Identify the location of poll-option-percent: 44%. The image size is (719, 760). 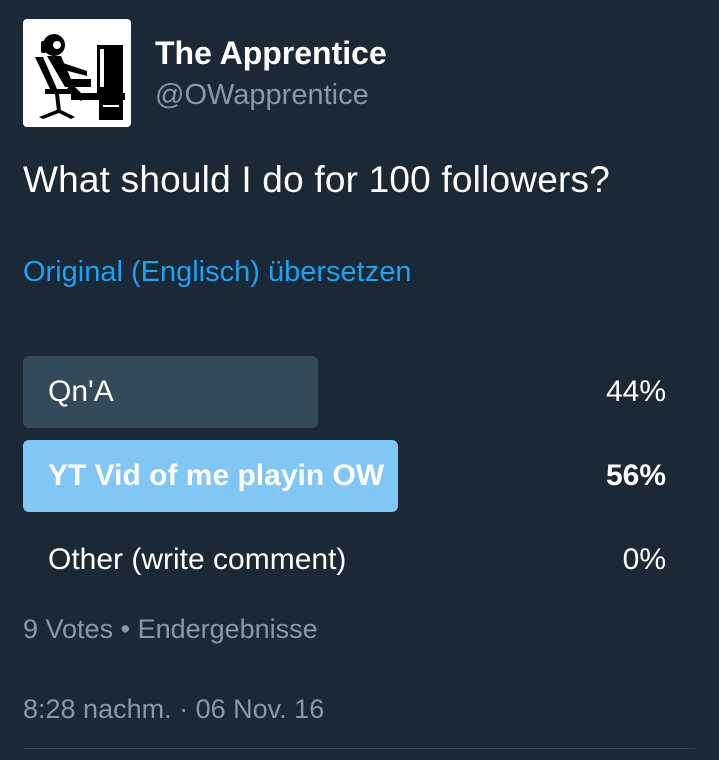
(635, 391).